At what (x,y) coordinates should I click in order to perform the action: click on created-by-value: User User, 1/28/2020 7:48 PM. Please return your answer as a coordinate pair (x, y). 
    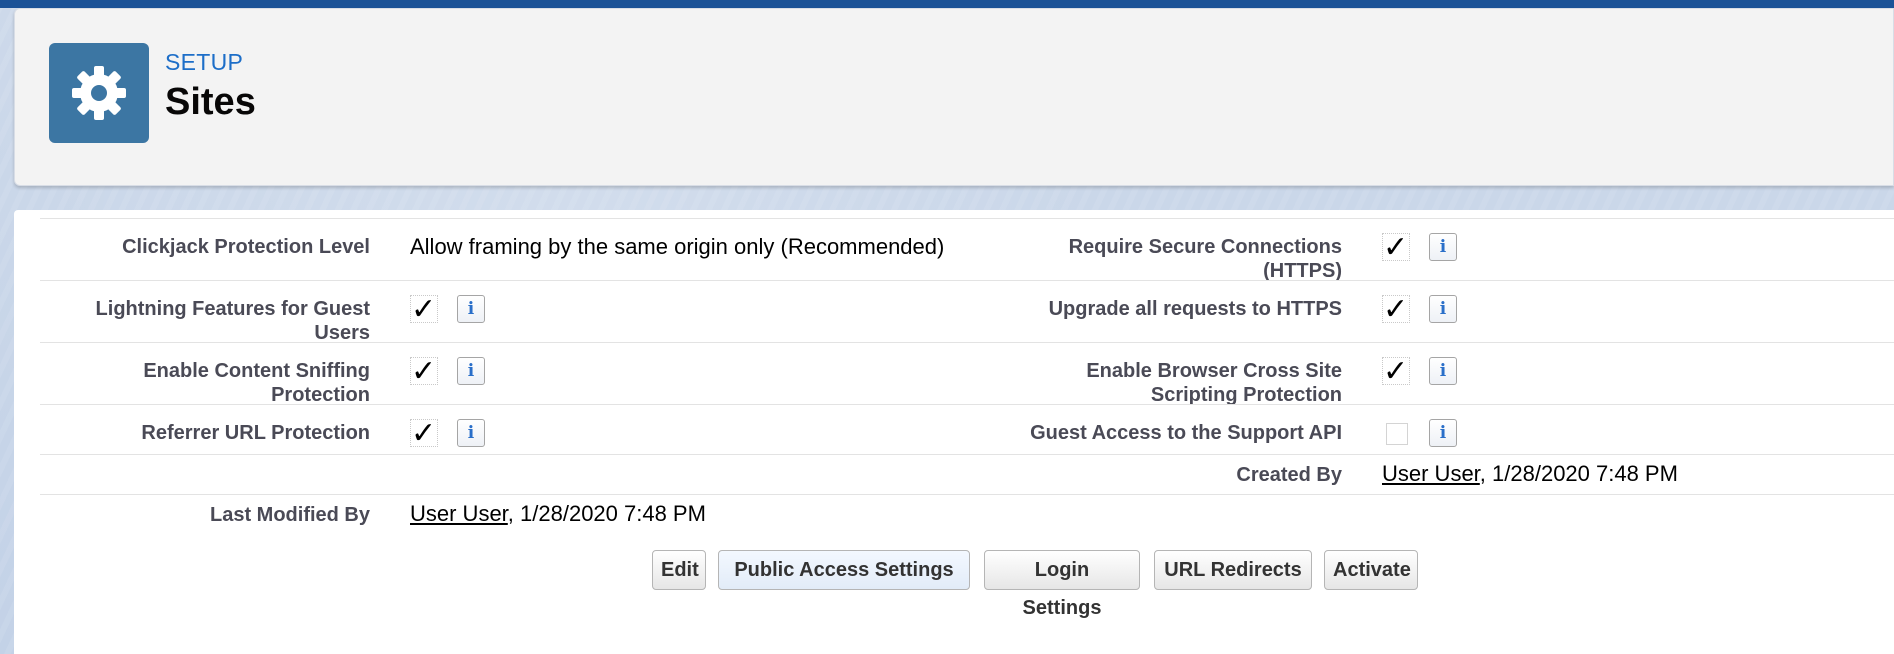
    Looking at the image, I should click on (1530, 474).